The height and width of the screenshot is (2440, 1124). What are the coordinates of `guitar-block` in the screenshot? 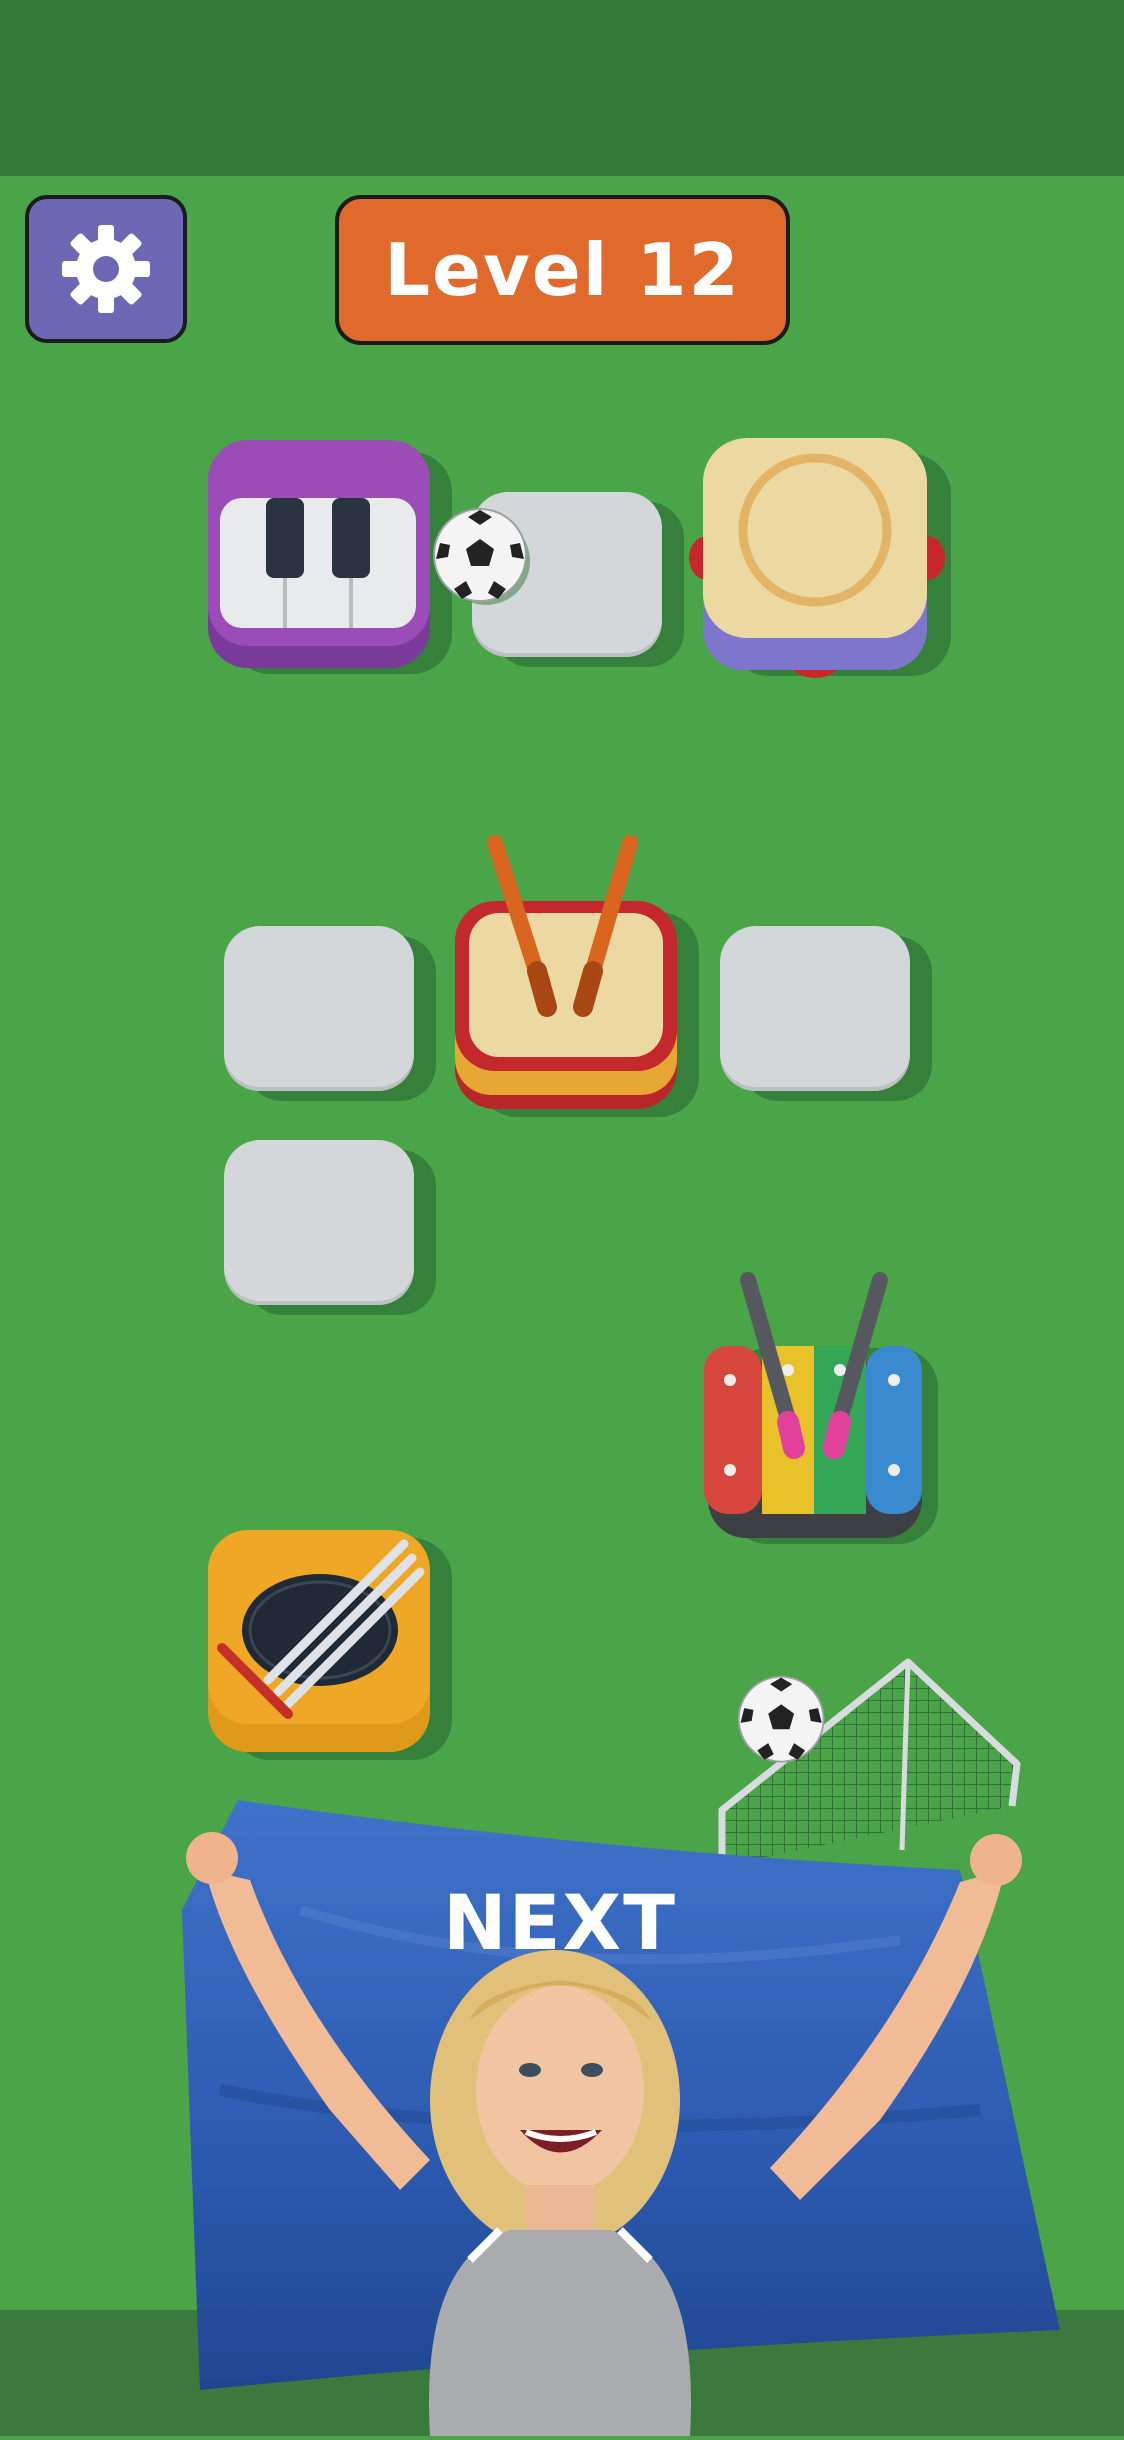 It's located at (333, 1645).